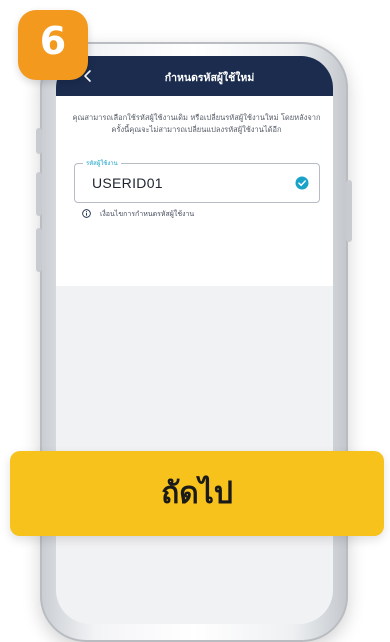 The height and width of the screenshot is (642, 390). What do you see at coordinates (209, 78) in the screenshot?
I see `page-title: กำหนดรหัสผู้ใช้ใหม่` at bounding box center [209, 78].